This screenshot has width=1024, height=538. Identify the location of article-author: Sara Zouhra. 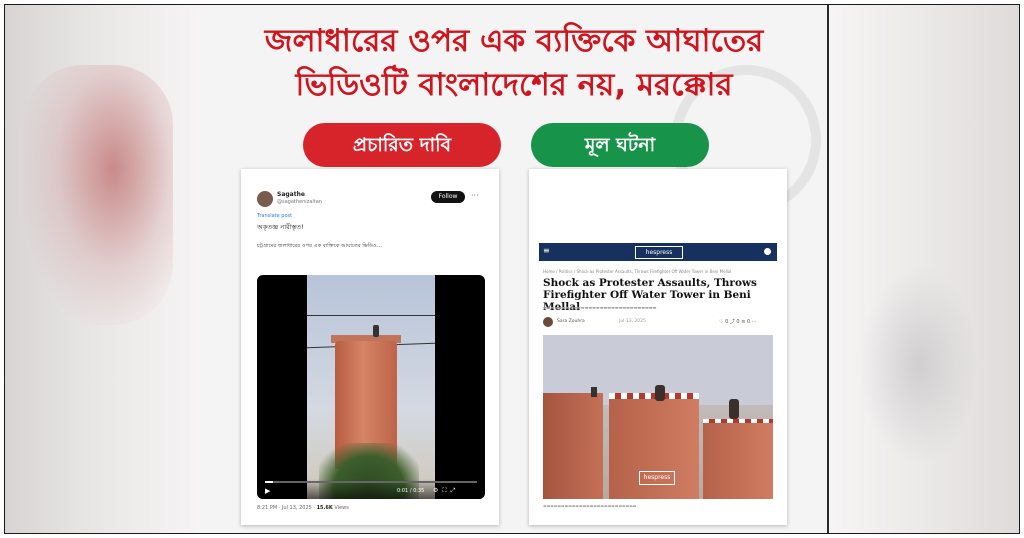
(571, 321).